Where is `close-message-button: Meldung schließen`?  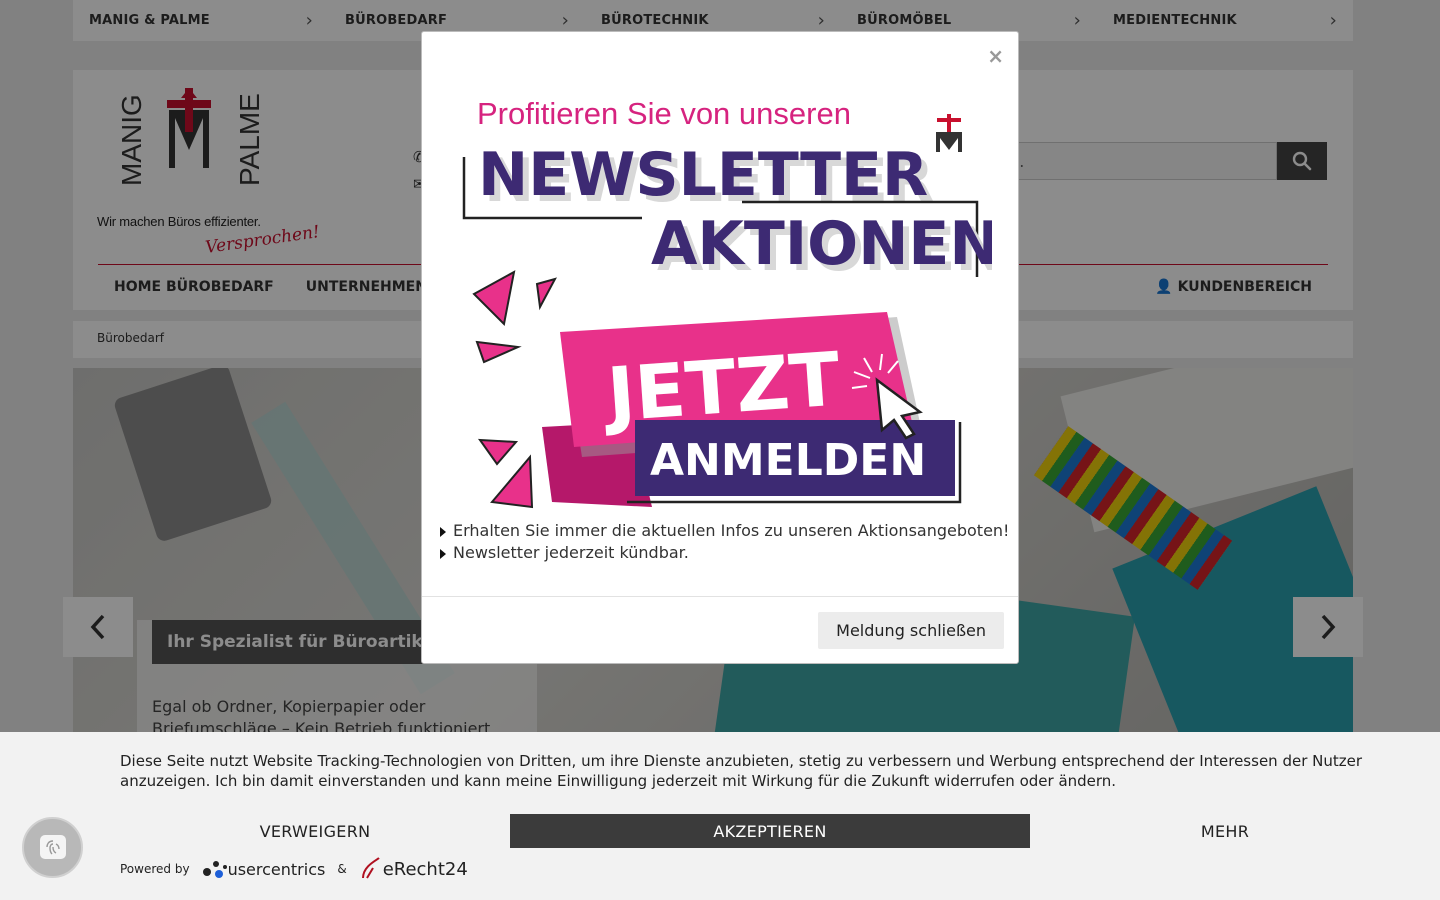
close-message-button: Meldung schließen is located at coordinates (911, 630).